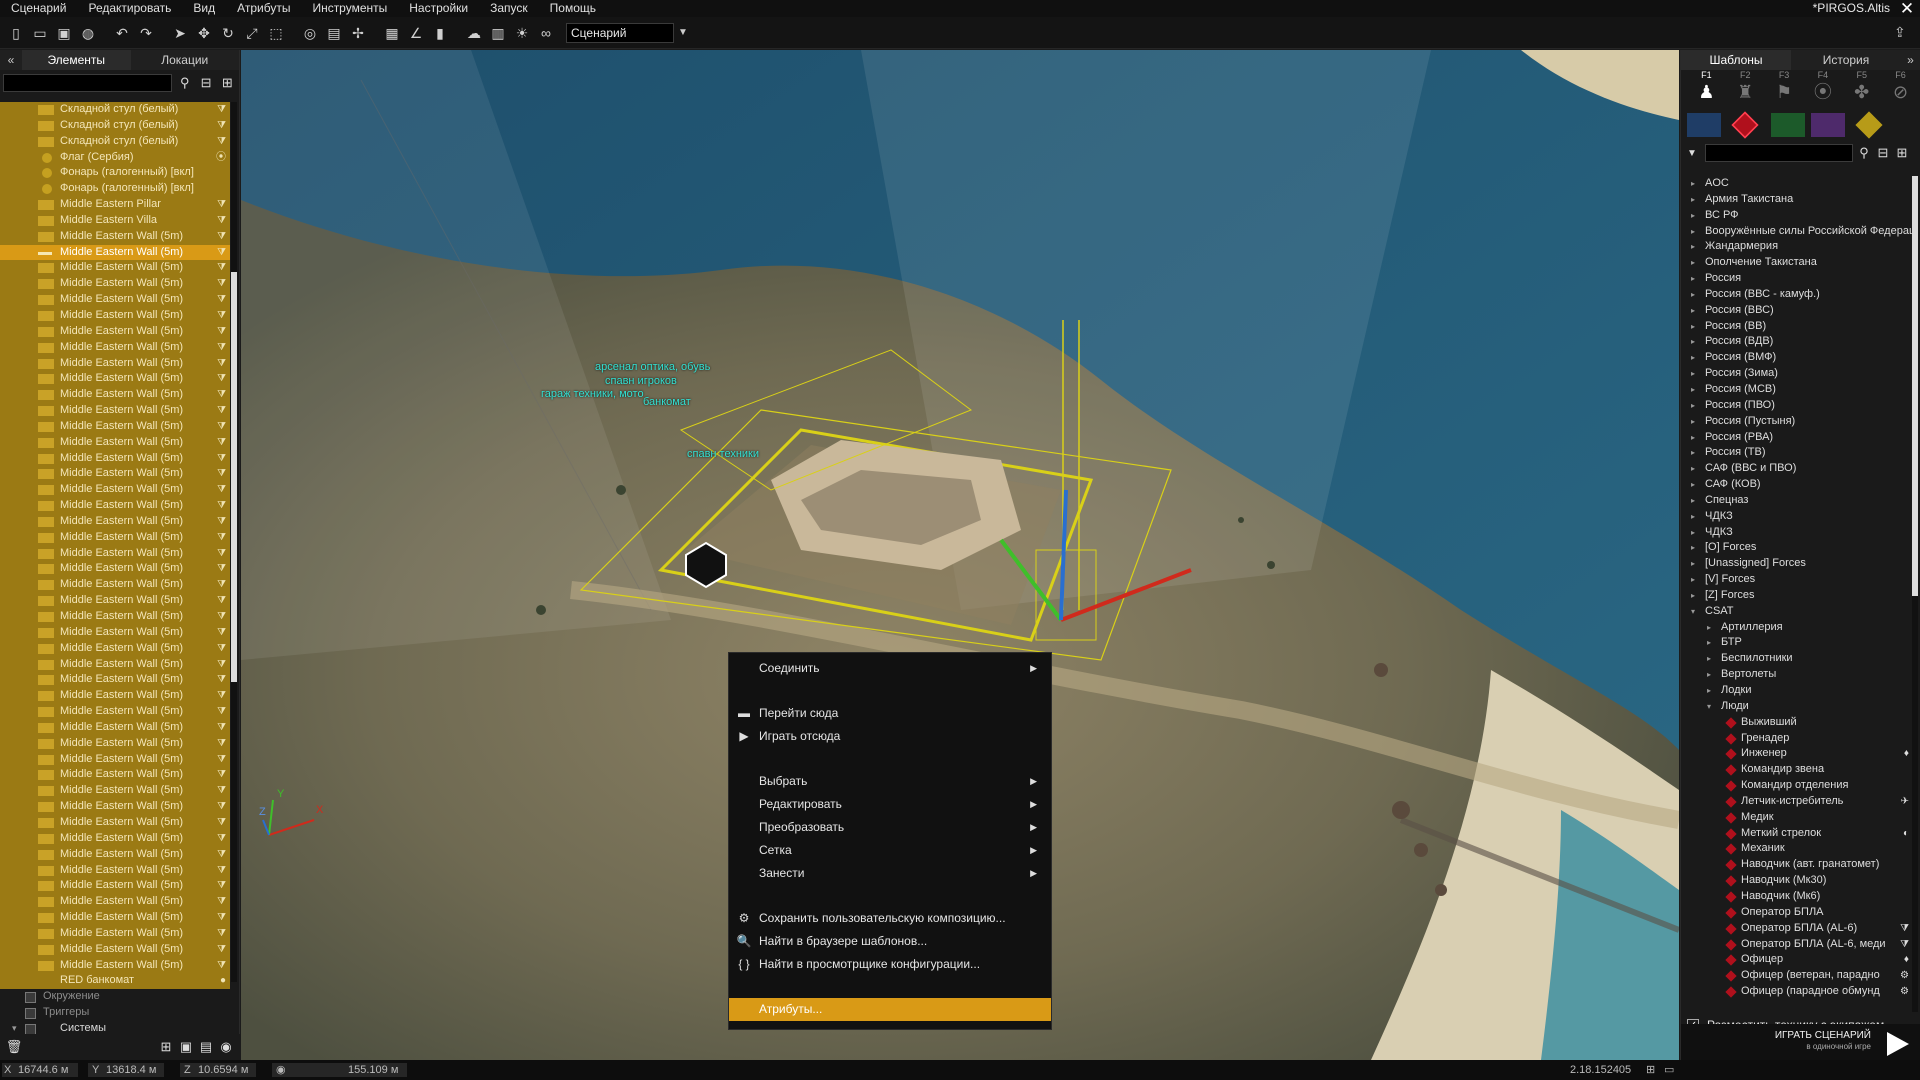  Describe the element at coordinates (14, 1047) in the screenshot. I see `trash-icon: 🗑` at that location.